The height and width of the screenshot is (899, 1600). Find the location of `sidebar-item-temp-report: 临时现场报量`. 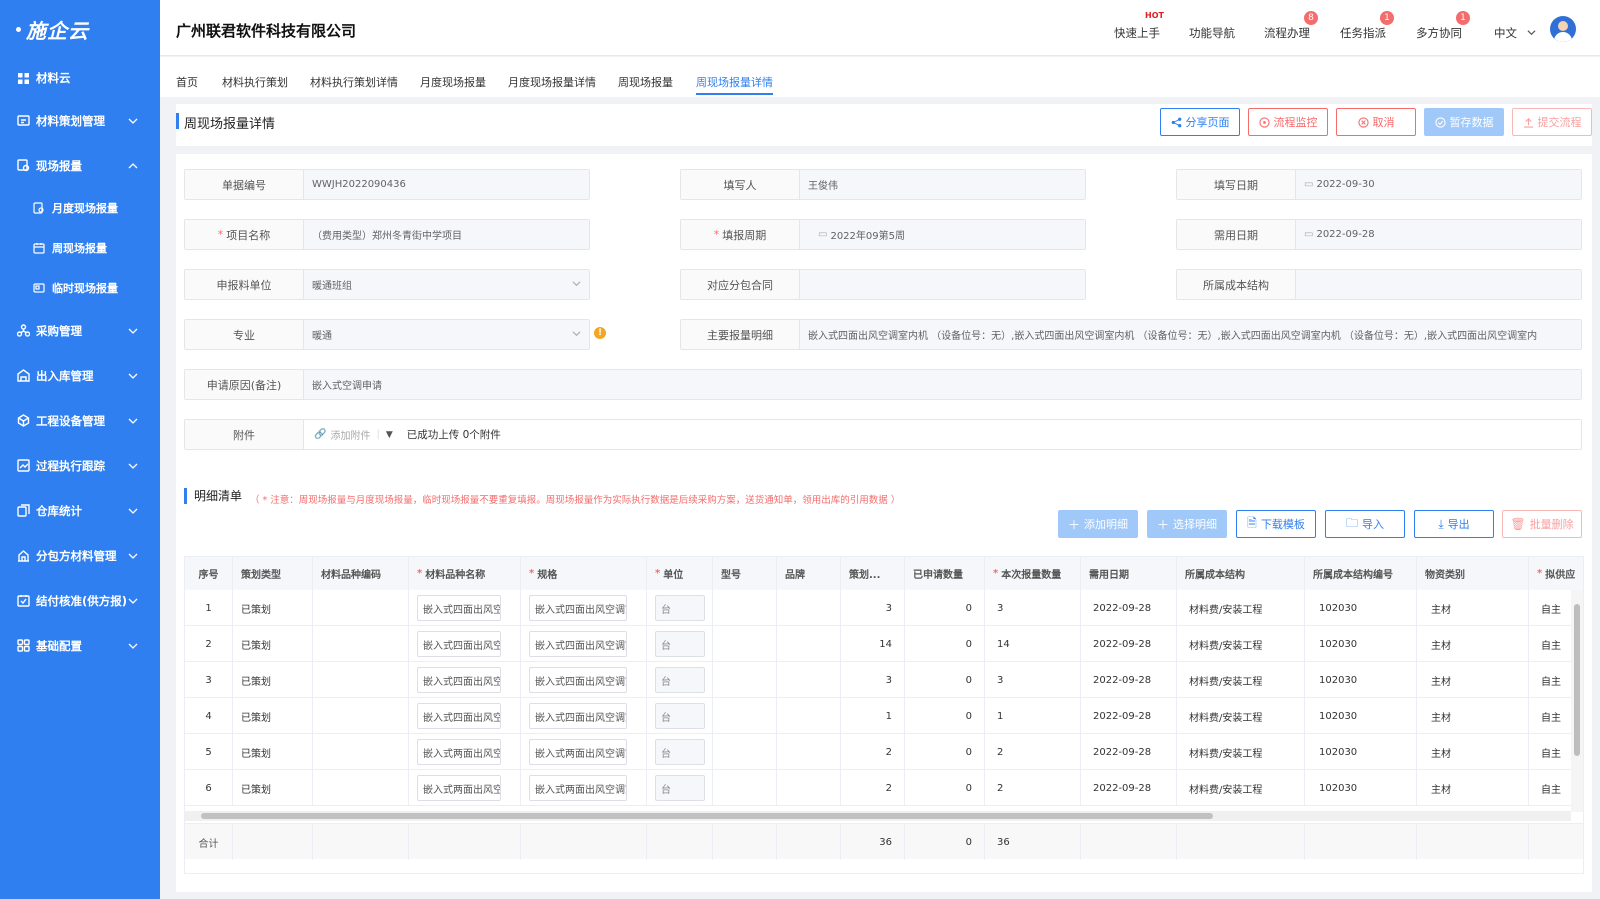

sidebar-item-temp-report: 临时现场报量 is located at coordinates (80, 288).